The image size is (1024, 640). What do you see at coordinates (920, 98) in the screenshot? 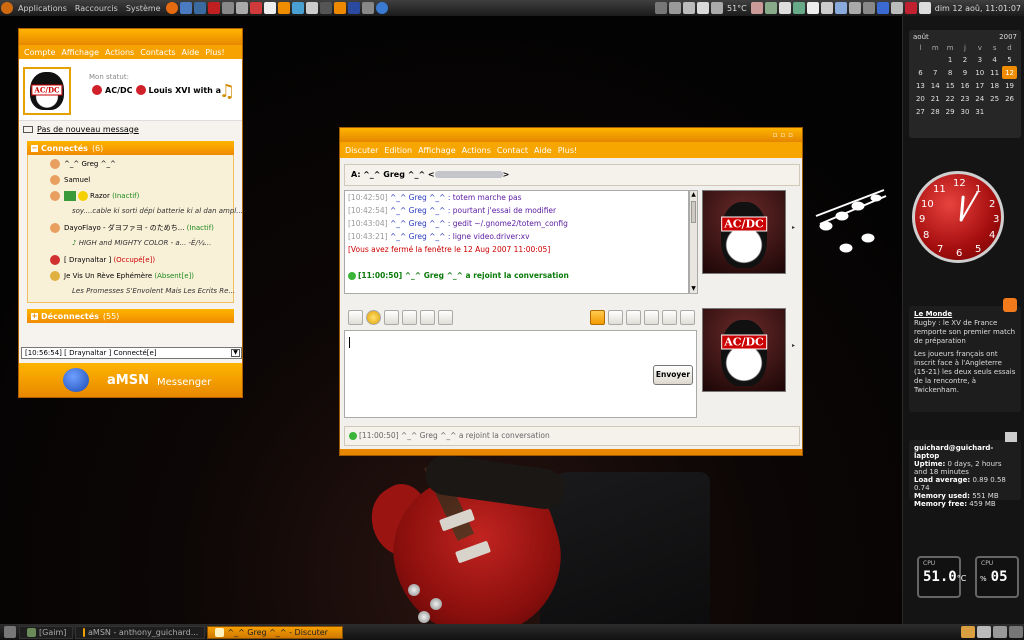
I see `calendar-day: 20` at bounding box center [920, 98].